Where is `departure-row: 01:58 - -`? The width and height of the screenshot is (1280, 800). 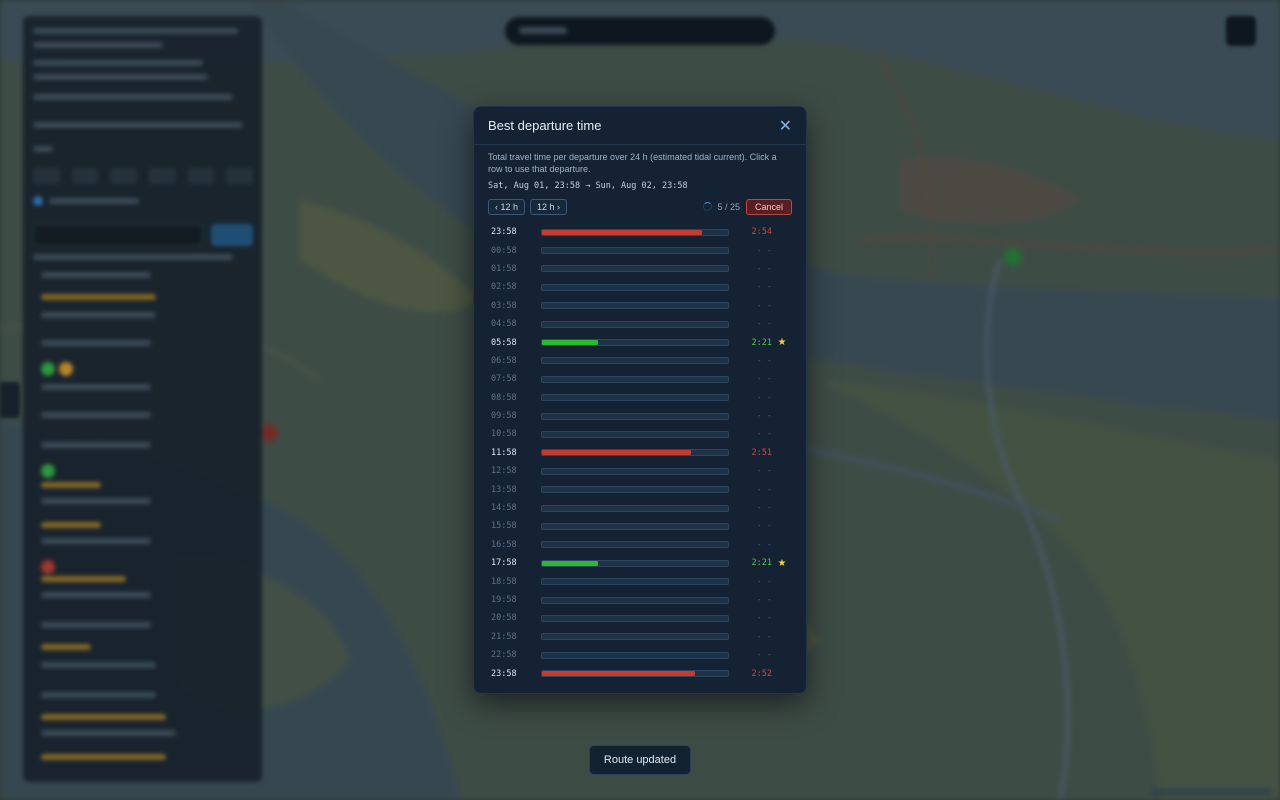 departure-row: 01:58 - - is located at coordinates (640, 269).